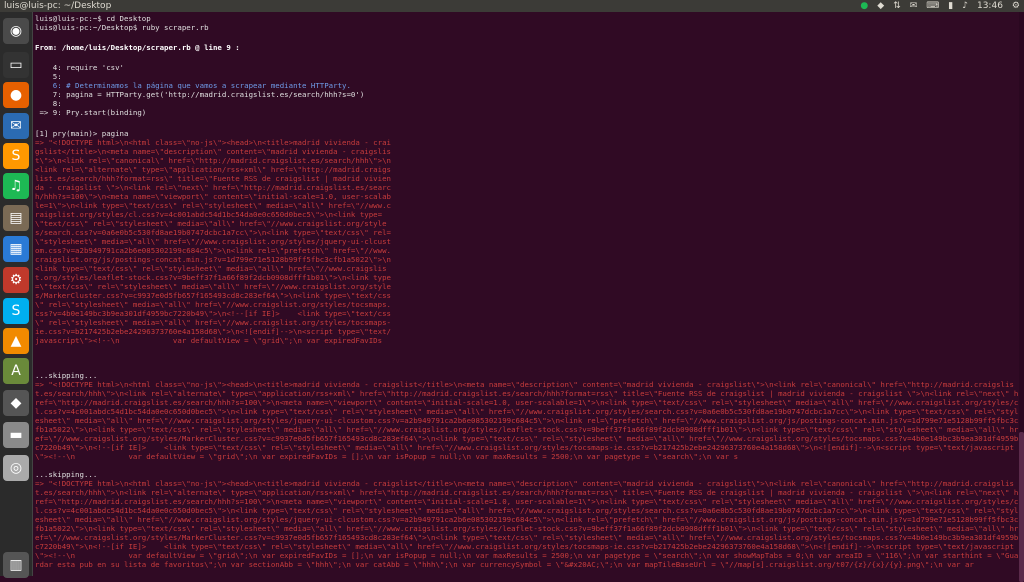 Image resolution: width=1024 pixels, height=582 pixels. I want to click on software-updater-icon: A, so click(16, 371).